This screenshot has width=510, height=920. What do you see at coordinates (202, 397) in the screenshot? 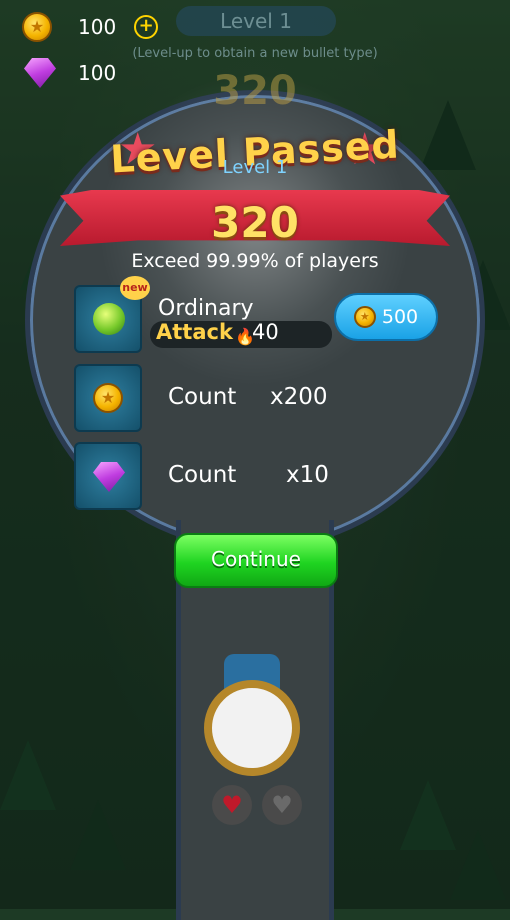
I see `coin-reward-label: Count` at bounding box center [202, 397].